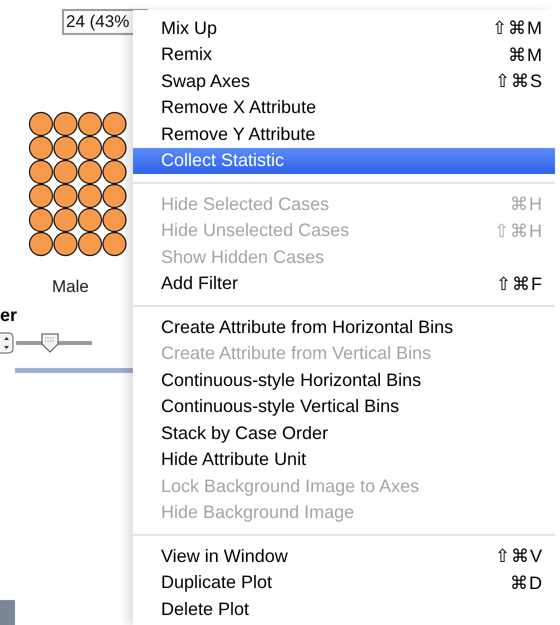 The width and height of the screenshot is (560, 625). Describe the element at coordinates (7, 612) in the screenshot. I see `panel-edge` at that location.